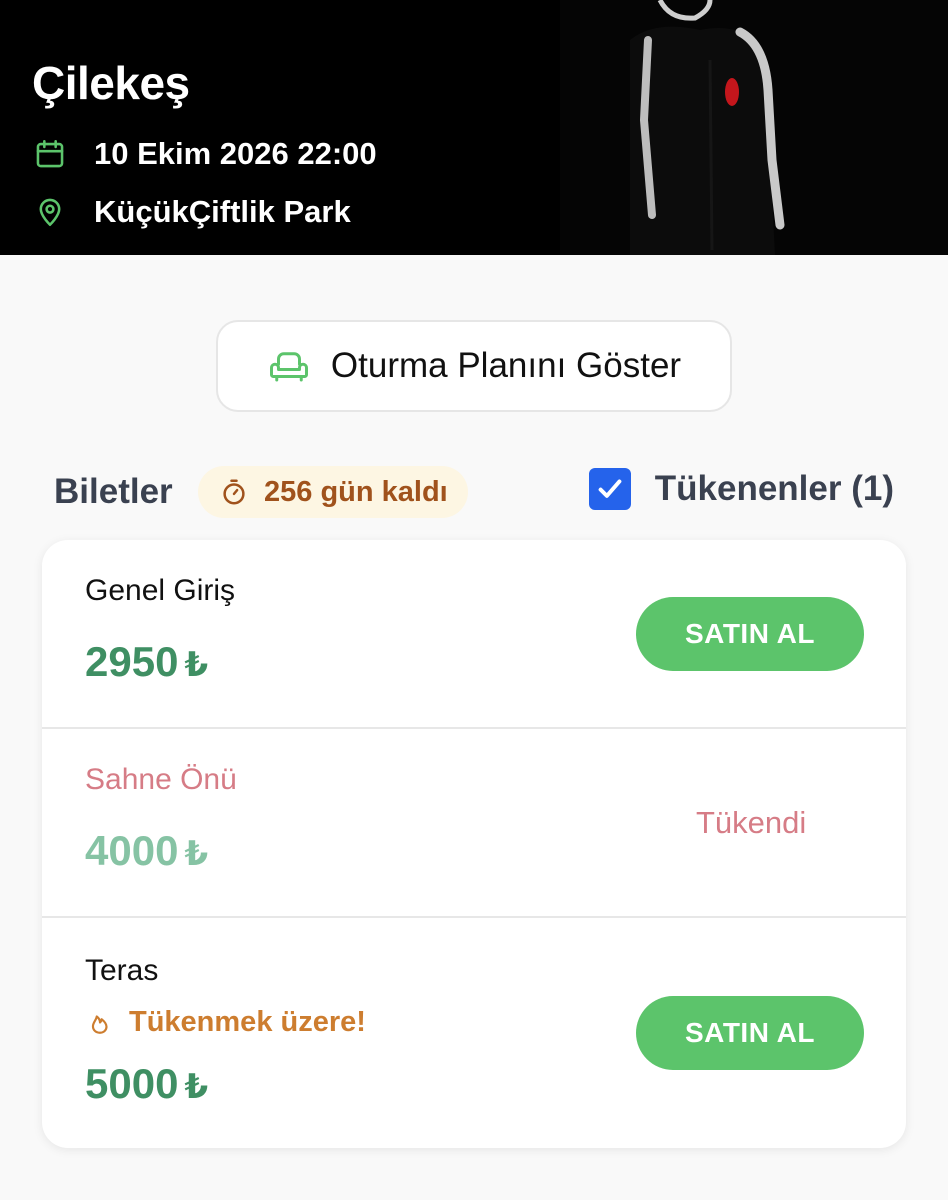  What do you see at coordinates (160, 590) in the screenshot?
I see `ticket-name: Genel Giriş` at bounding box center [160, 590].